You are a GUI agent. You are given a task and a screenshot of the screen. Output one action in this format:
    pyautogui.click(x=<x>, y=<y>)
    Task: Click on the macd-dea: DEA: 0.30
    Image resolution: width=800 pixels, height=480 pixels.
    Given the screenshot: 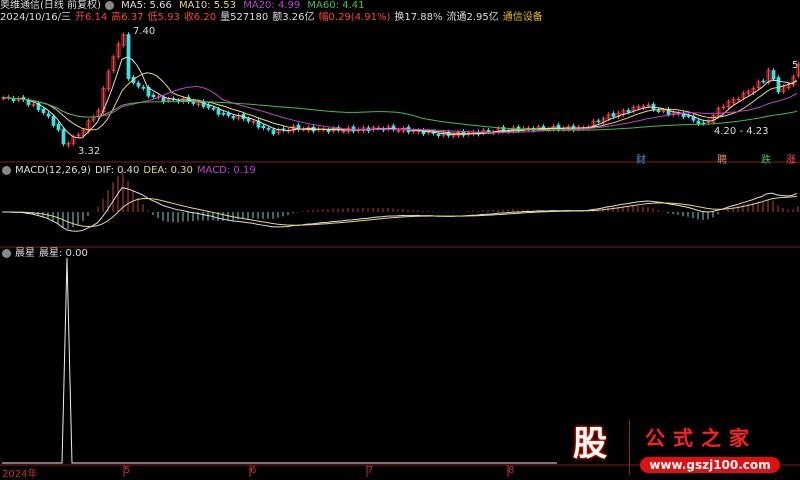 What is the action you would take?
    pyautogui.click(x=168, y=170)
    